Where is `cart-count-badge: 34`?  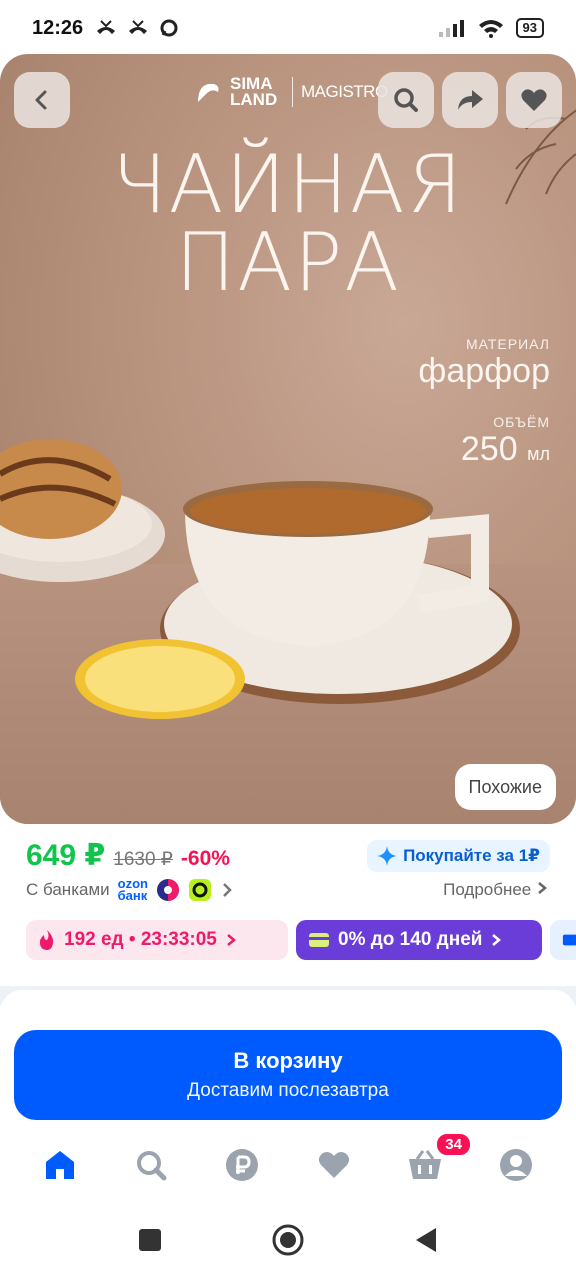
cart-count-badge: 34 is located at coordinates (453, 1144).